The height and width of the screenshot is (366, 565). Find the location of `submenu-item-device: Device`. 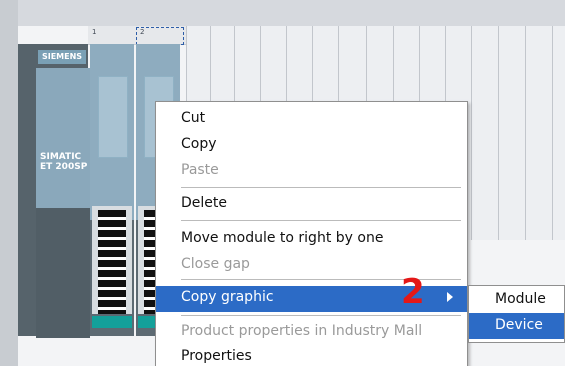

submenu-item-device: Device is located at coordinates (516, 326).